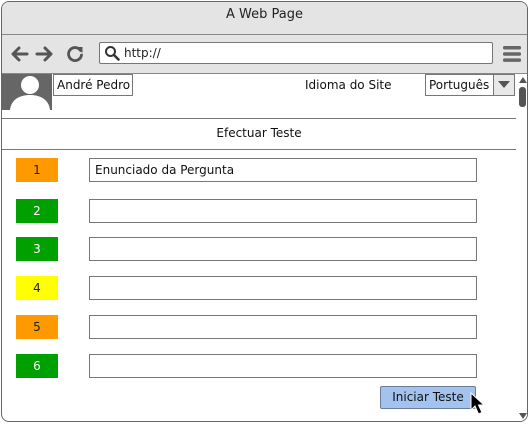 The width and height of the screenshot is (531, 430). I want to click on reload-icon, so click(75, 54).